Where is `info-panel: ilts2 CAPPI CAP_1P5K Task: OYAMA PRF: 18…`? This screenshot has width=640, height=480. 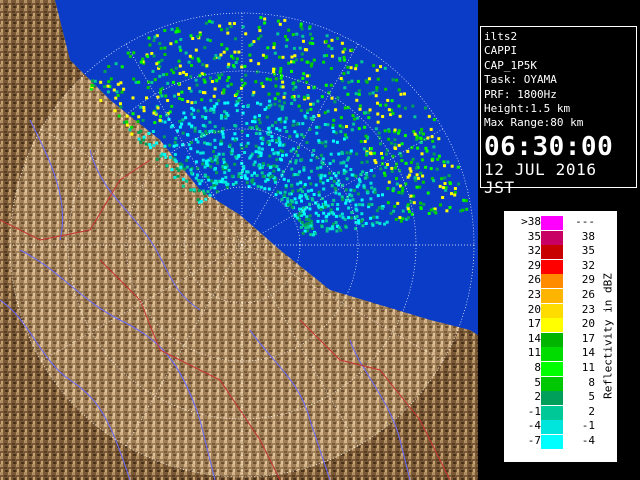
info-panel: ilts2 CAPPI CAP_1P5K Task: OYAMA PRF: 18… is located at coordinates (558, 111).